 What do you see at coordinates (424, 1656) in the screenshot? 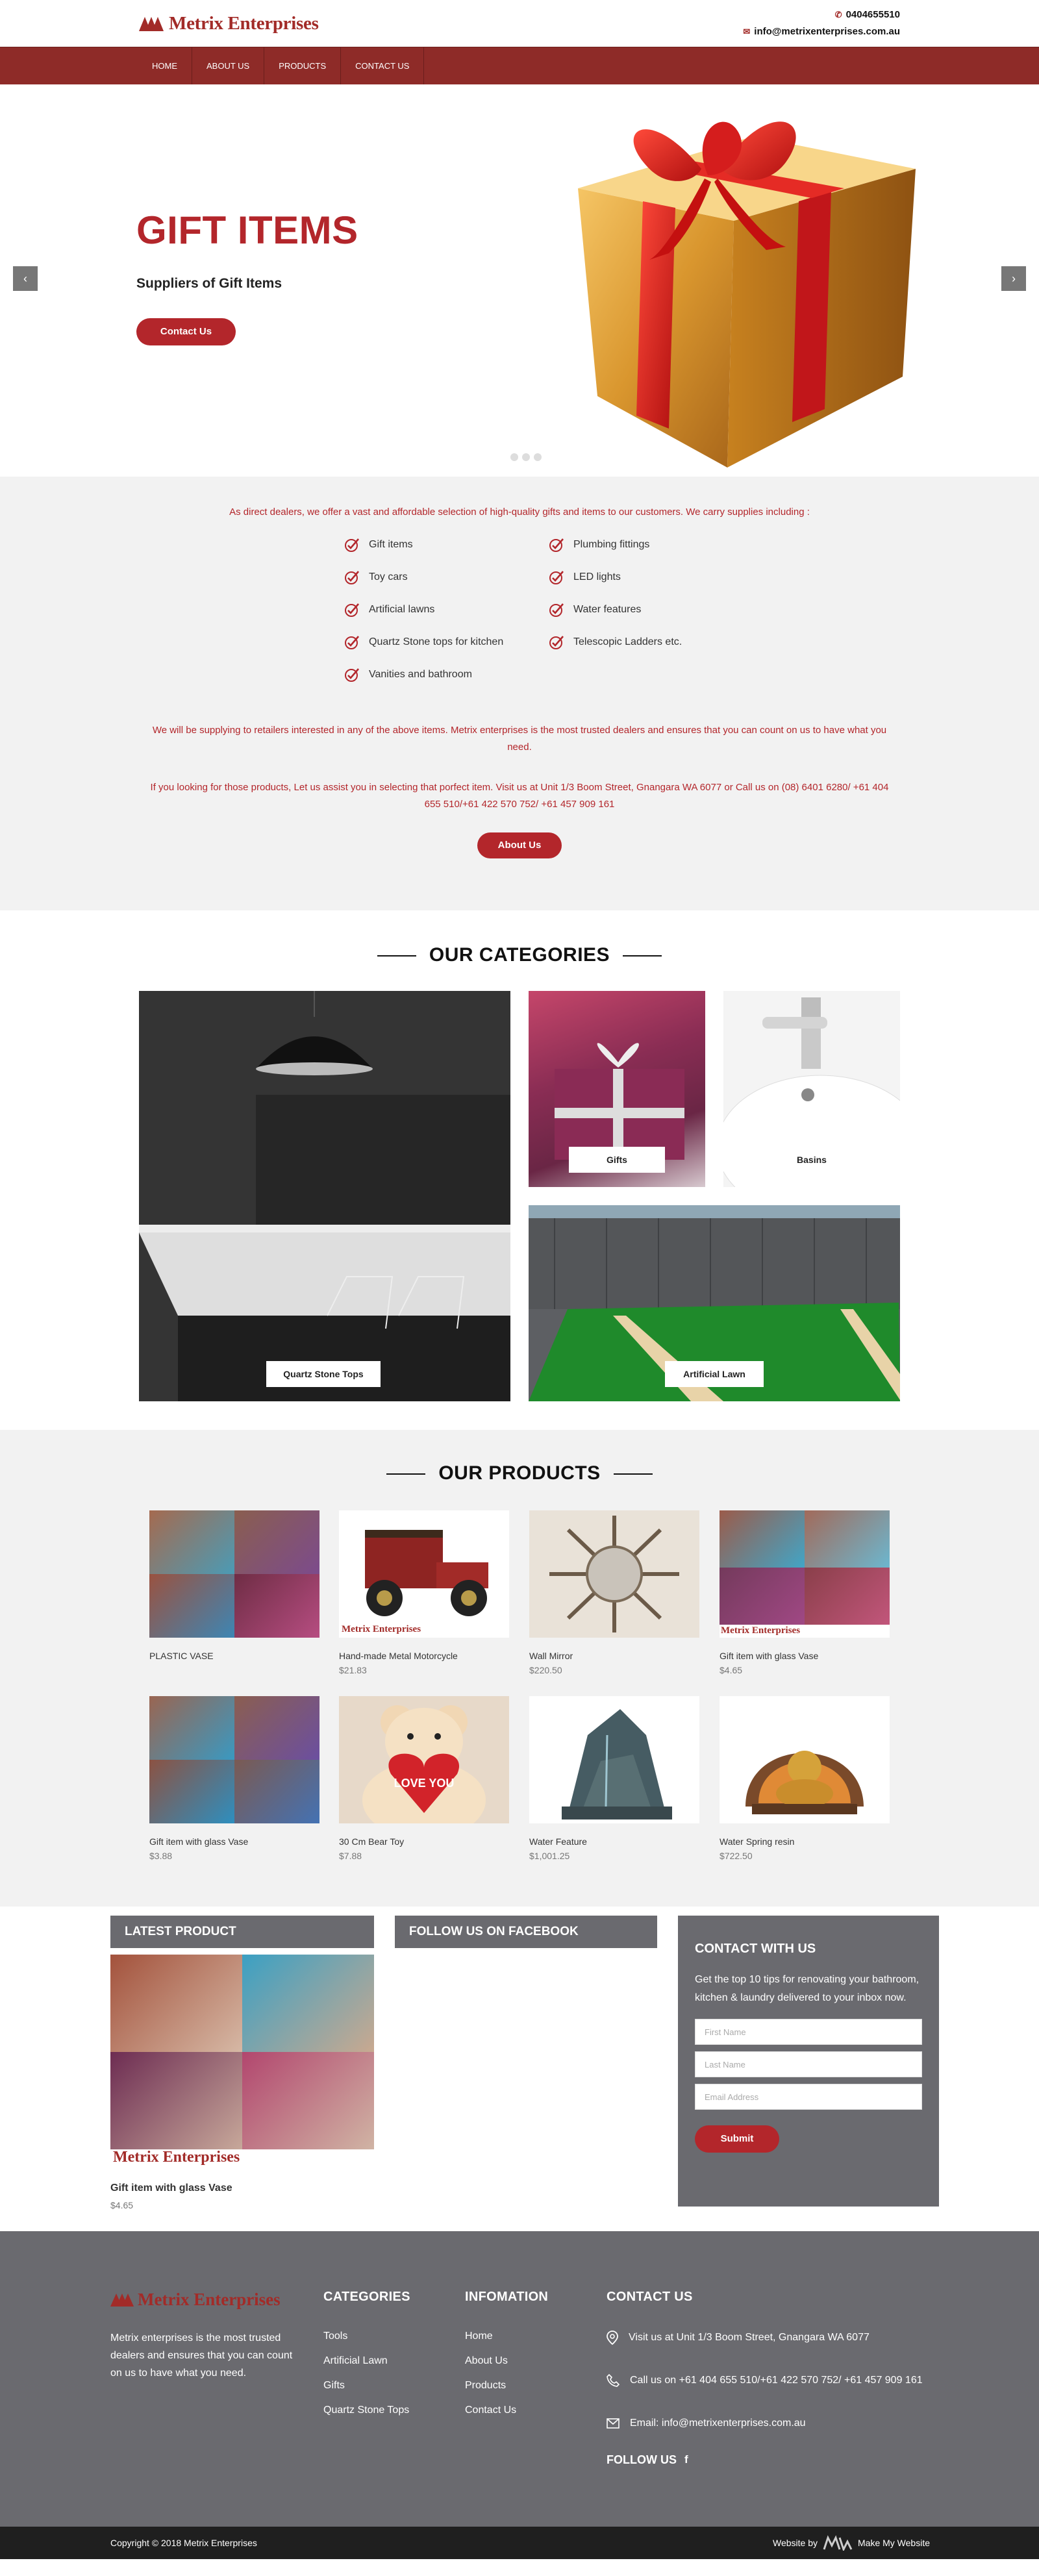
I see `product-name: Hand-made Metal Motorcycle` at bounding box center [424, 1656].